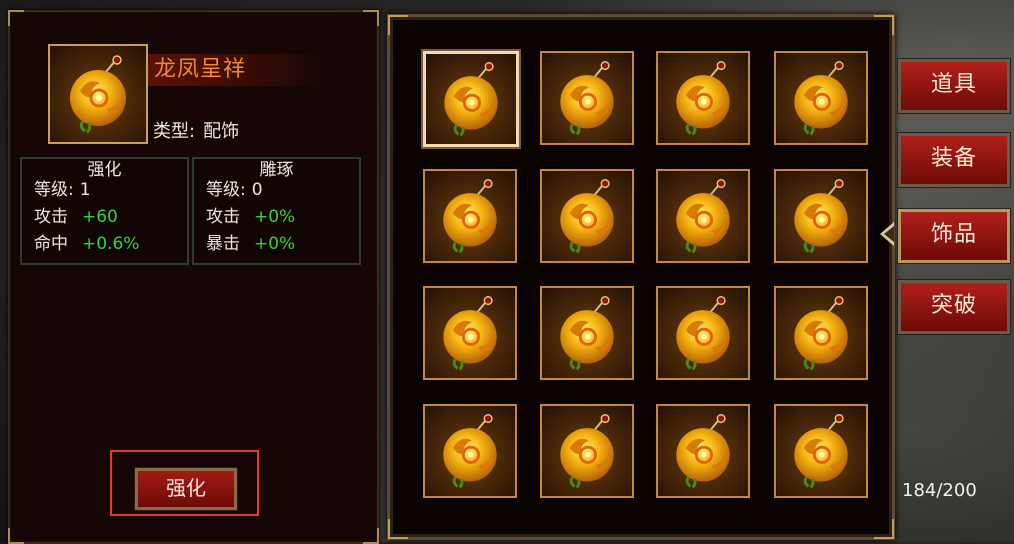 This screenshot has height=544, width=1014. Describe the element at coordinates (104, 190) in the screenshot. I see `stat-row: 等级: 1` at that location.